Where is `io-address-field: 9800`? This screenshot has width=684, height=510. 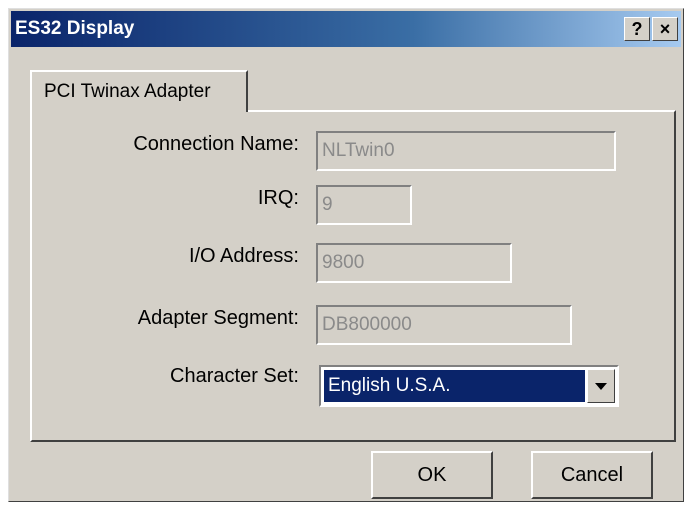 io-address-field: 9800 is located at coordinates (414, 263).